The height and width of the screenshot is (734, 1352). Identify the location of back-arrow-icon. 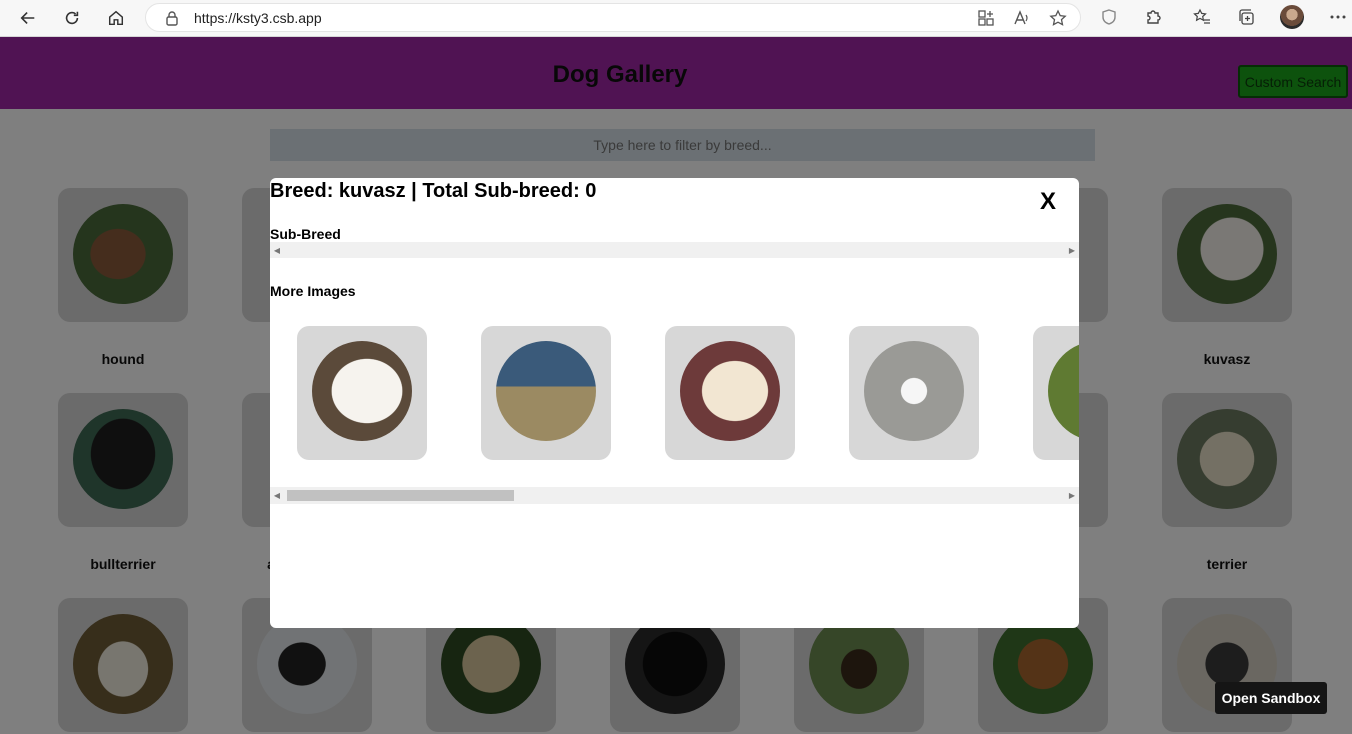
(27, 18).